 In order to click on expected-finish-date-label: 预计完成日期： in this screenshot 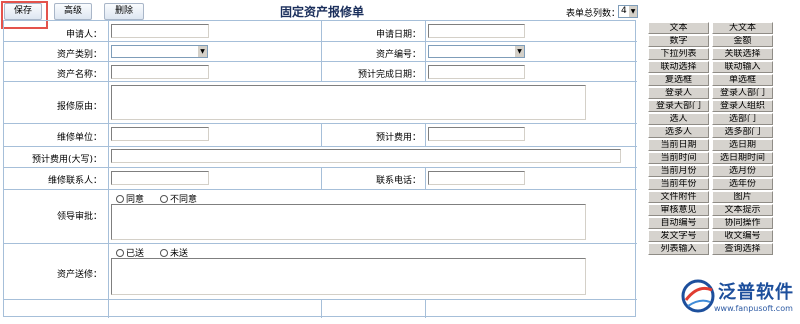, I will do `click(389, 75)`.